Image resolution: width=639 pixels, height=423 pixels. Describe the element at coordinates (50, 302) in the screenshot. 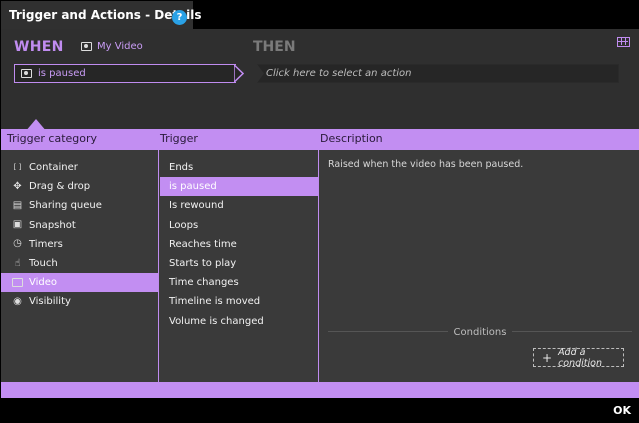

I see `category-item-label: Visibility` at that location.